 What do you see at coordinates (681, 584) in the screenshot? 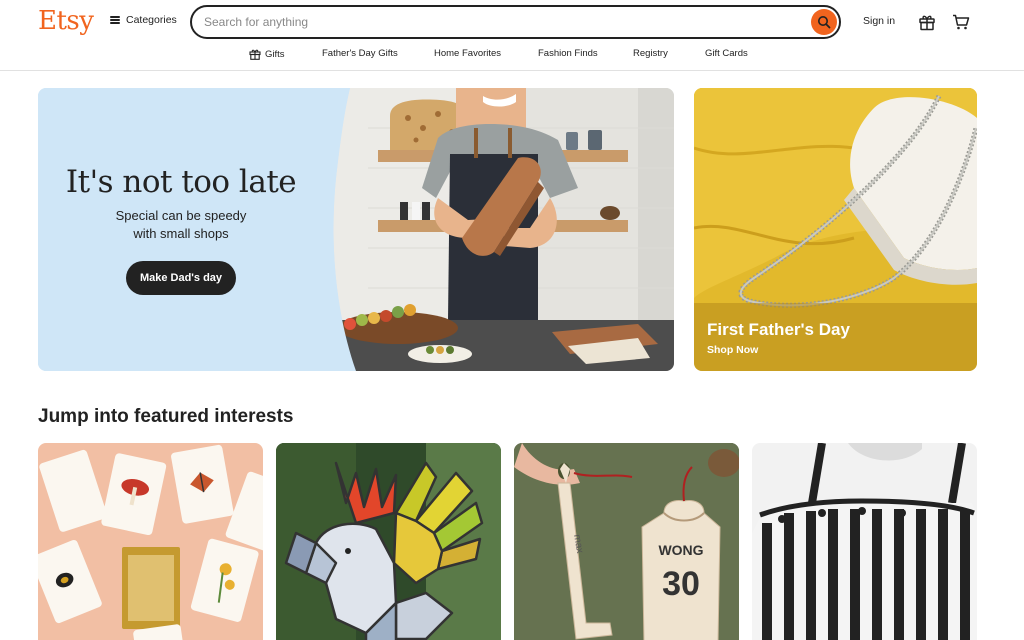
I see `ornament-number-text: 30` at bounding box center [681, 584].